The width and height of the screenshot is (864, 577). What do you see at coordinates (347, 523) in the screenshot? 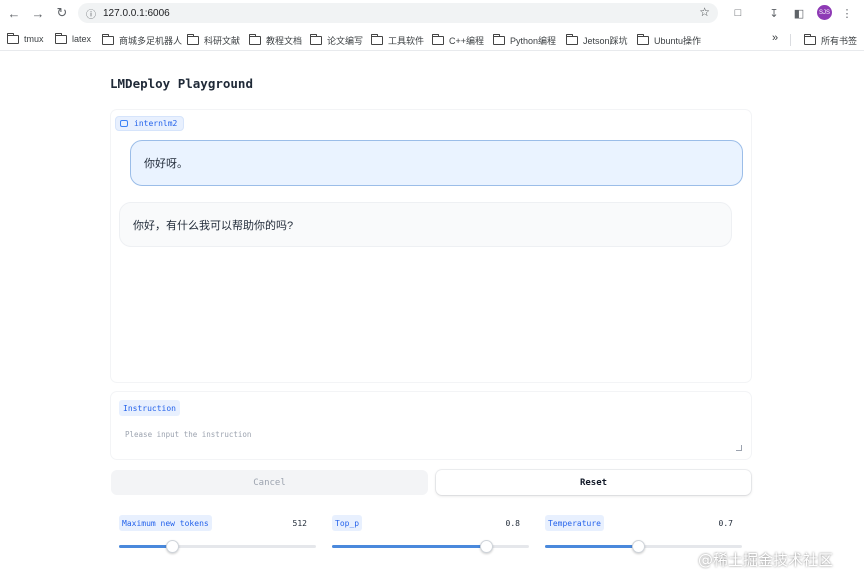
I see `top-p-label: Top_p` at bounding box center [347, 523].